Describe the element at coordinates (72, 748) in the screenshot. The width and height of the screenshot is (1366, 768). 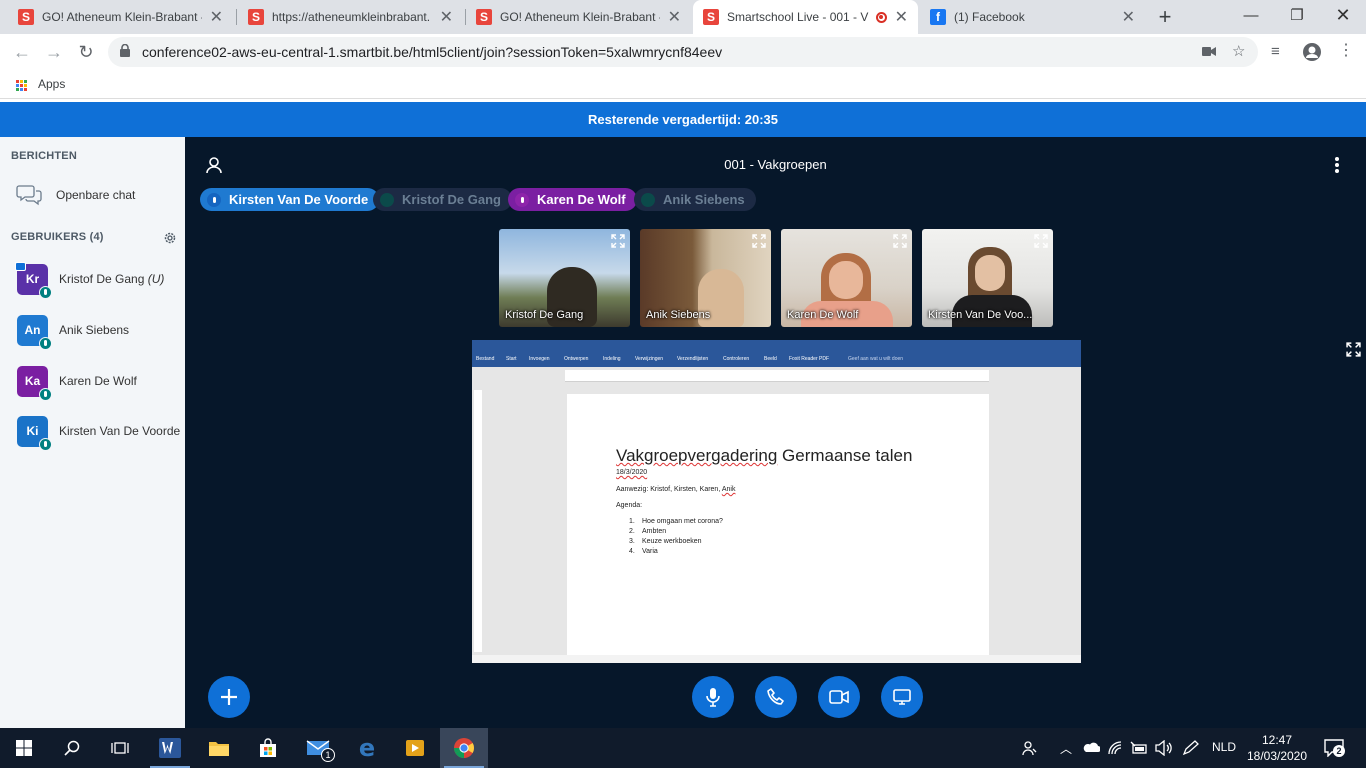
I see `search-button` at that location.